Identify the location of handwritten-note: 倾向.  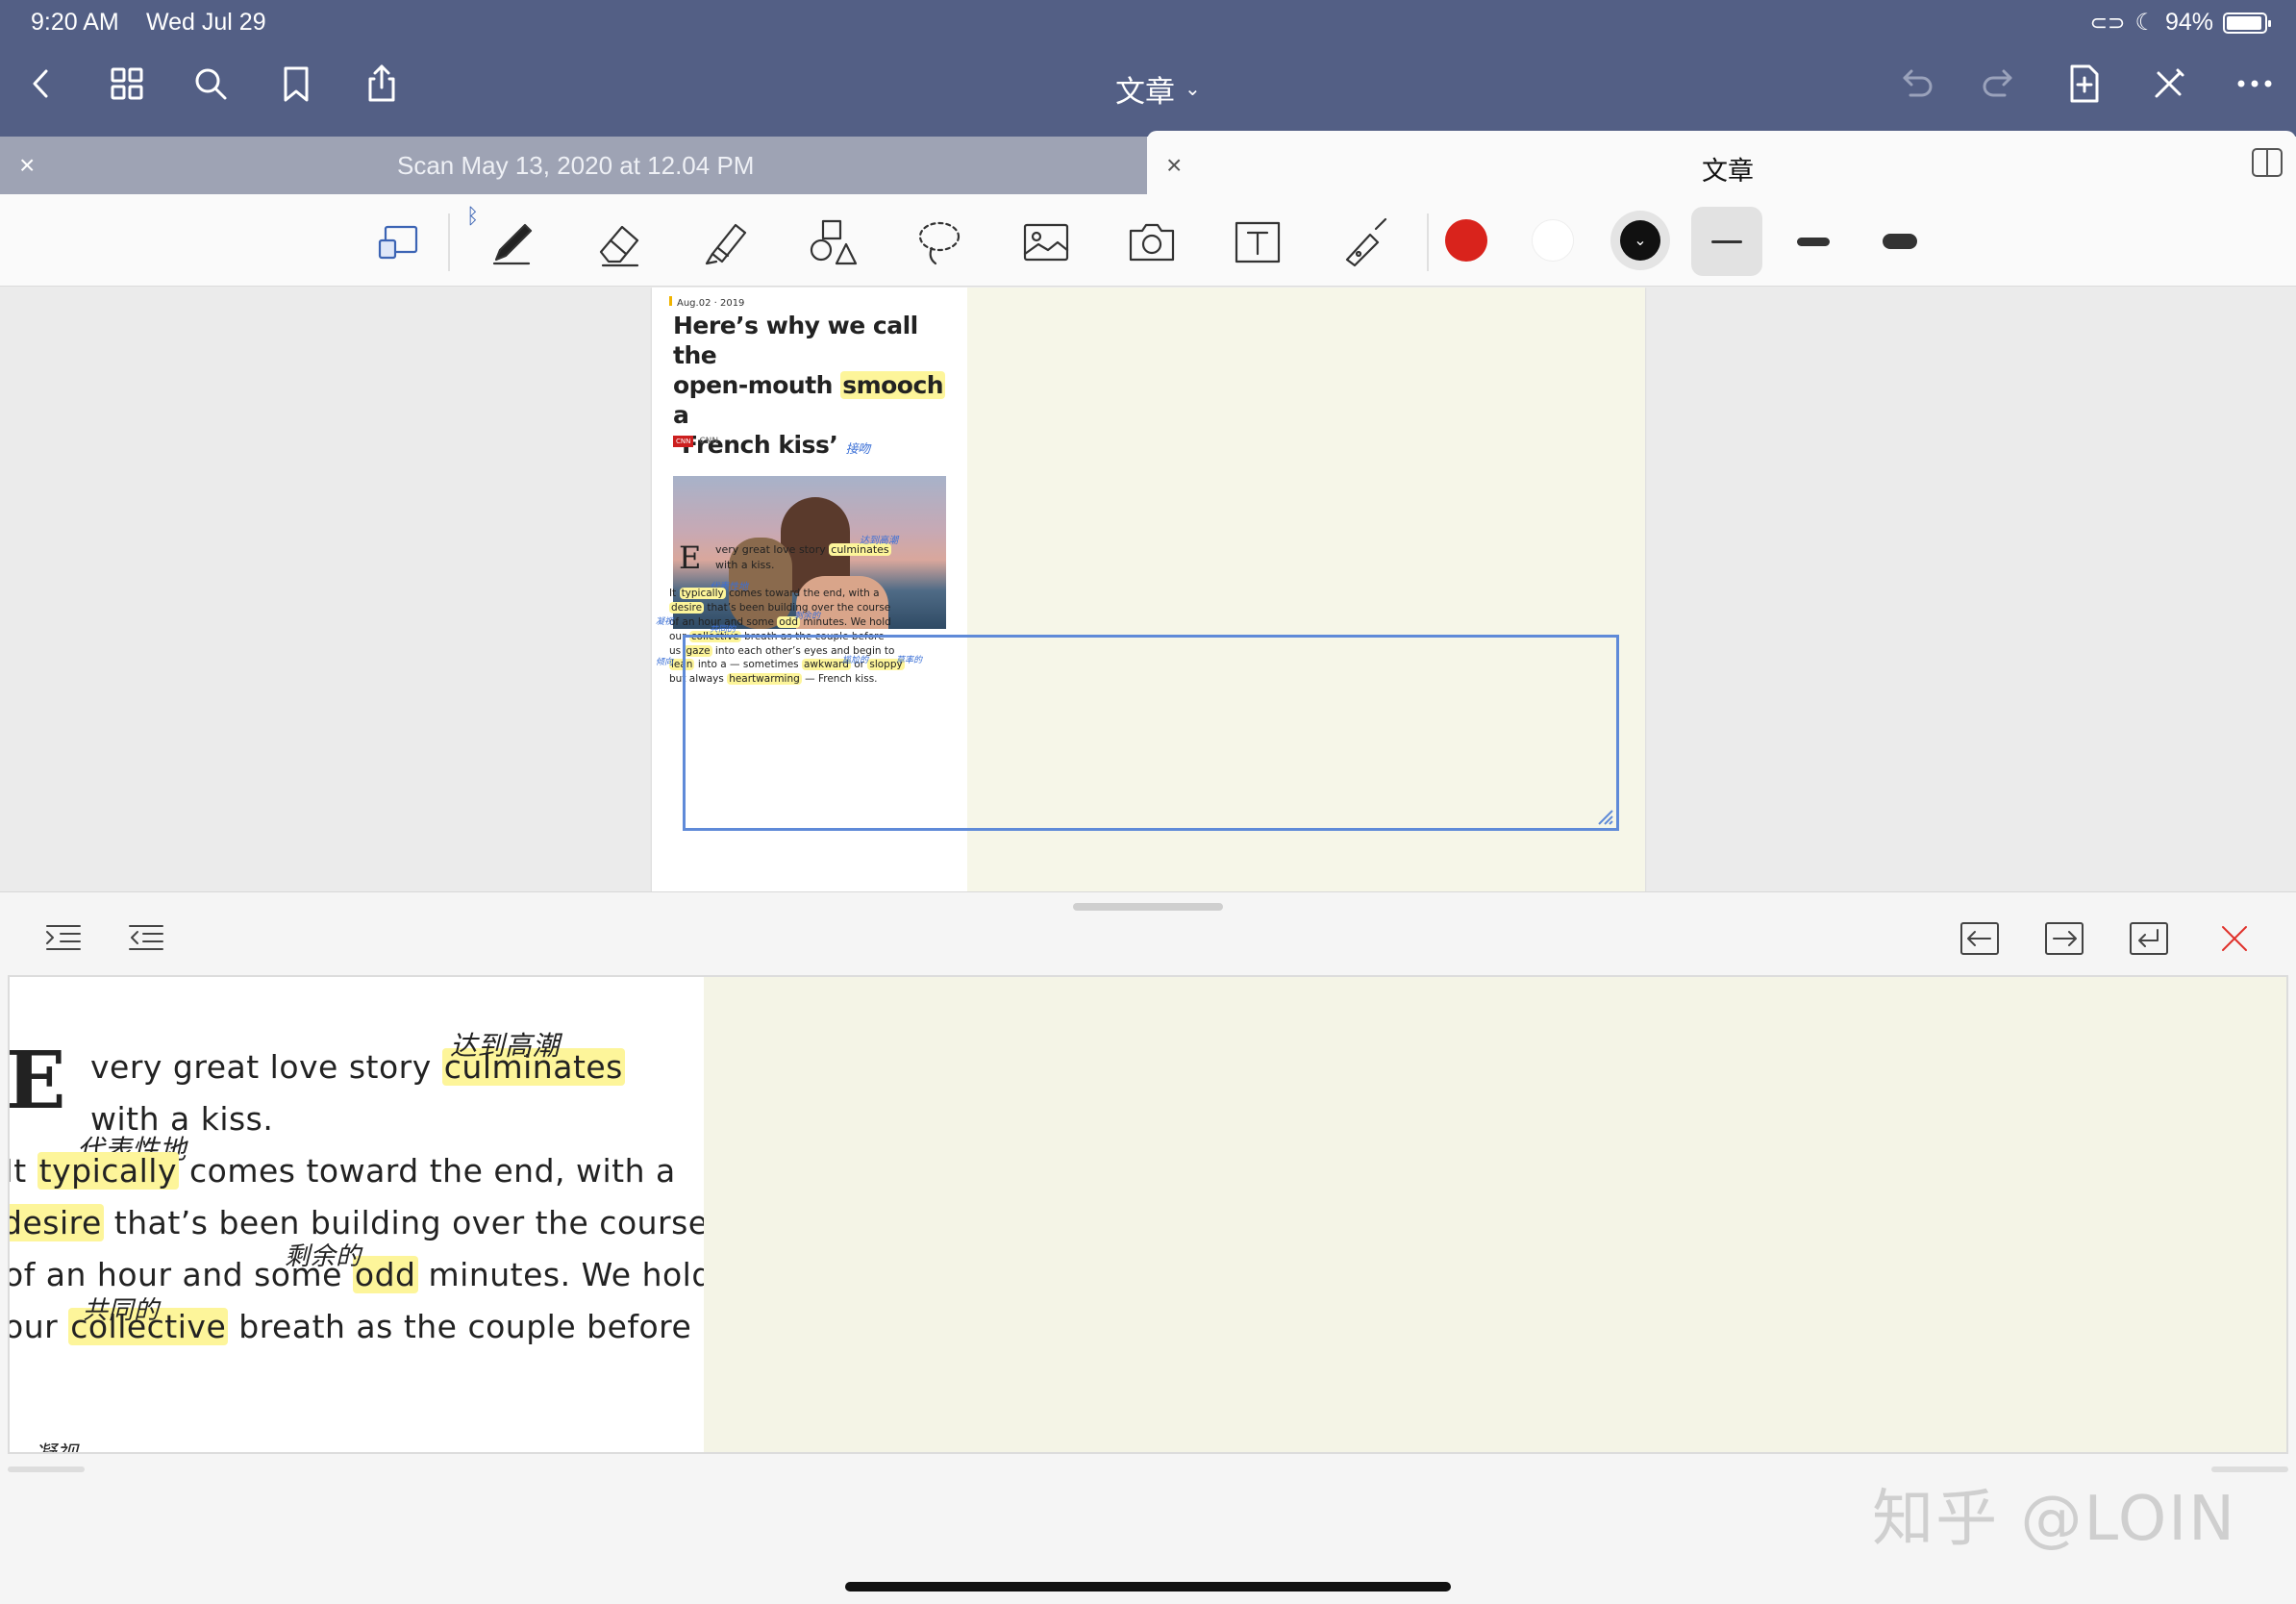
(665, 662).